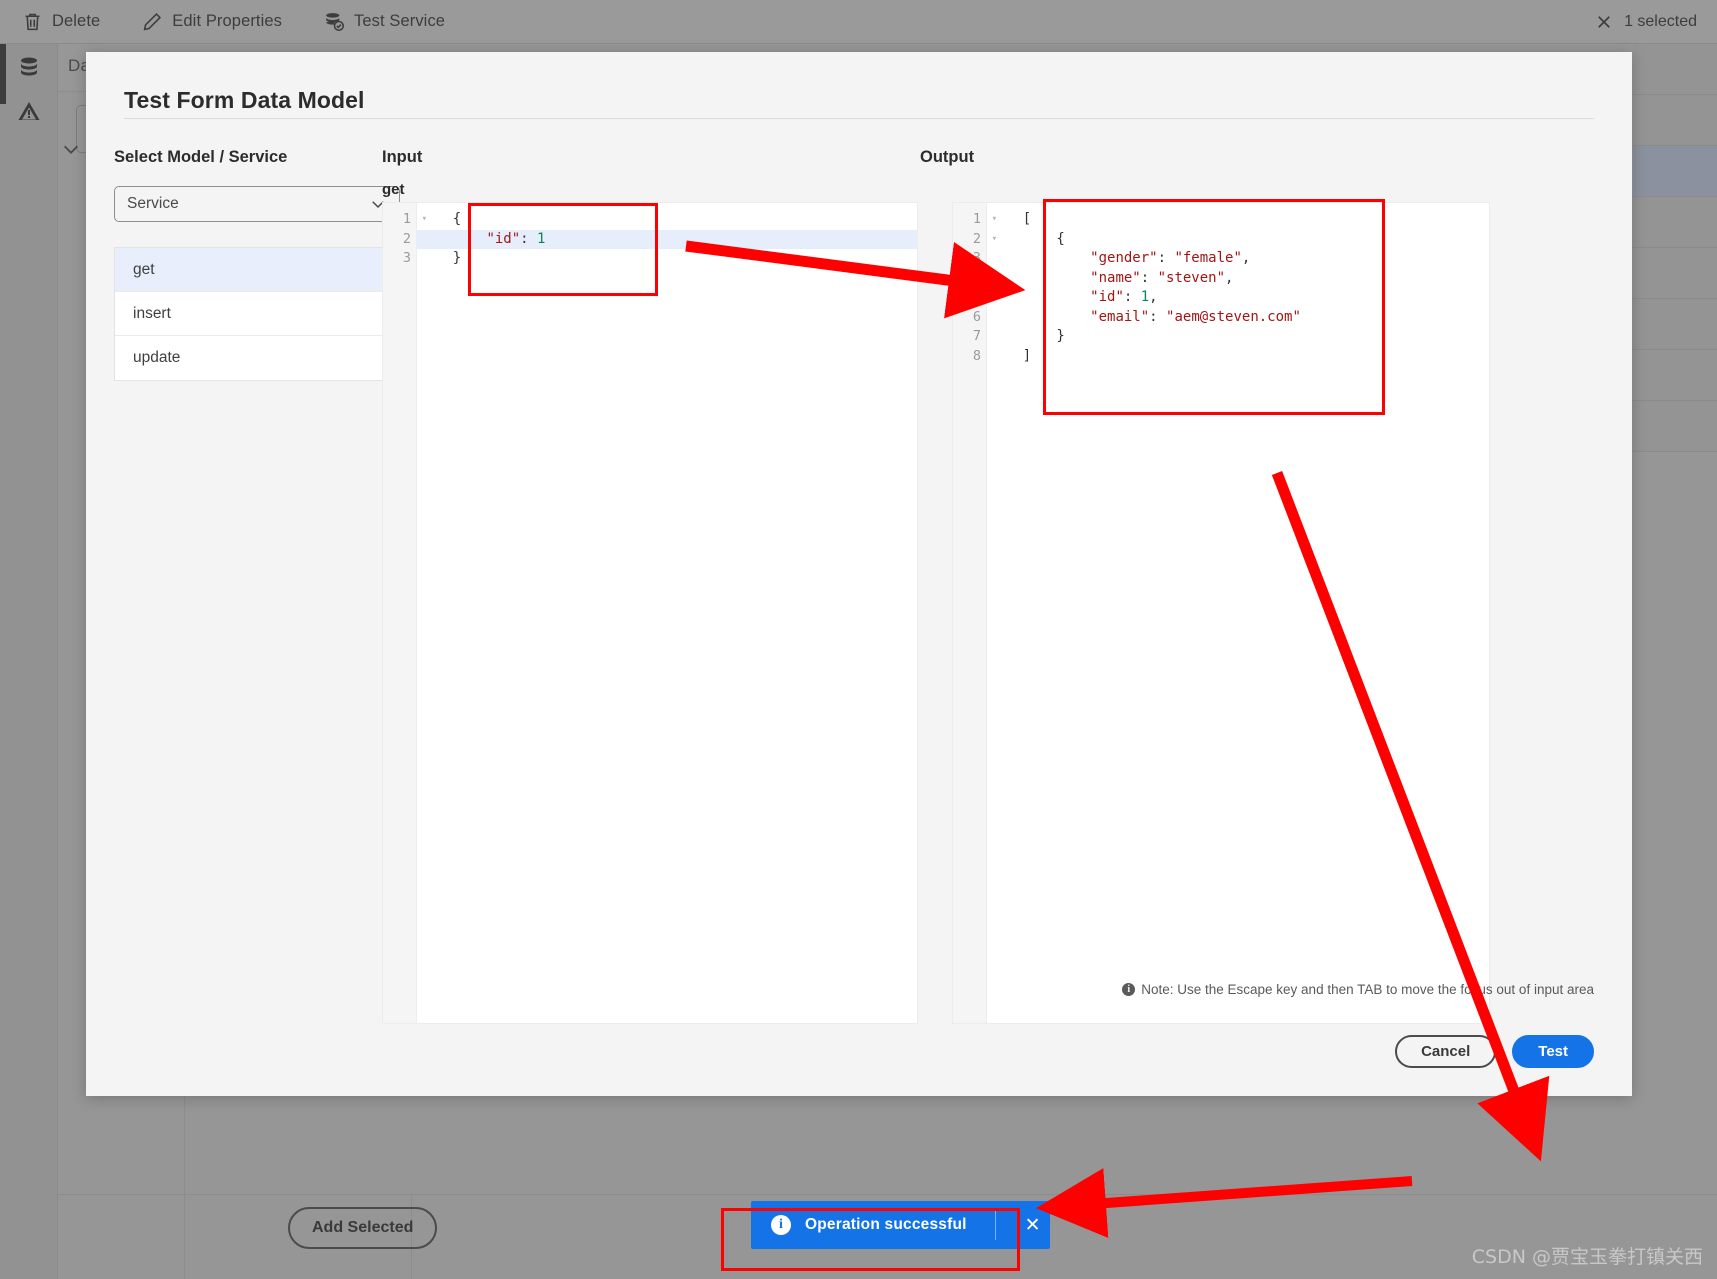 The width and height of the screenshot is (1717, 1279). What do you see at coordinates (947, 157) in the screenshot?
I see `output-panel-label: Output` at bounding box center [947, 157].